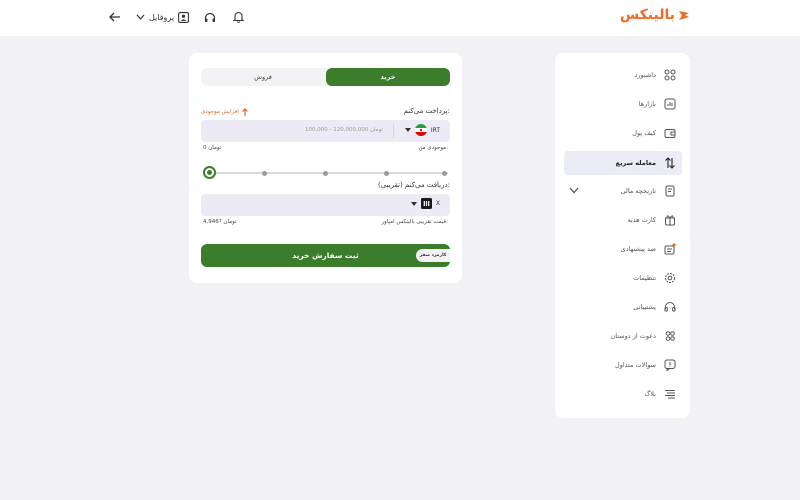 The width and height of the screenshot is (800, 500). Describe the element at coordinates (641, 220) in the screenshot. I see `sidebar-item-label: کارت هدیه` at that location.